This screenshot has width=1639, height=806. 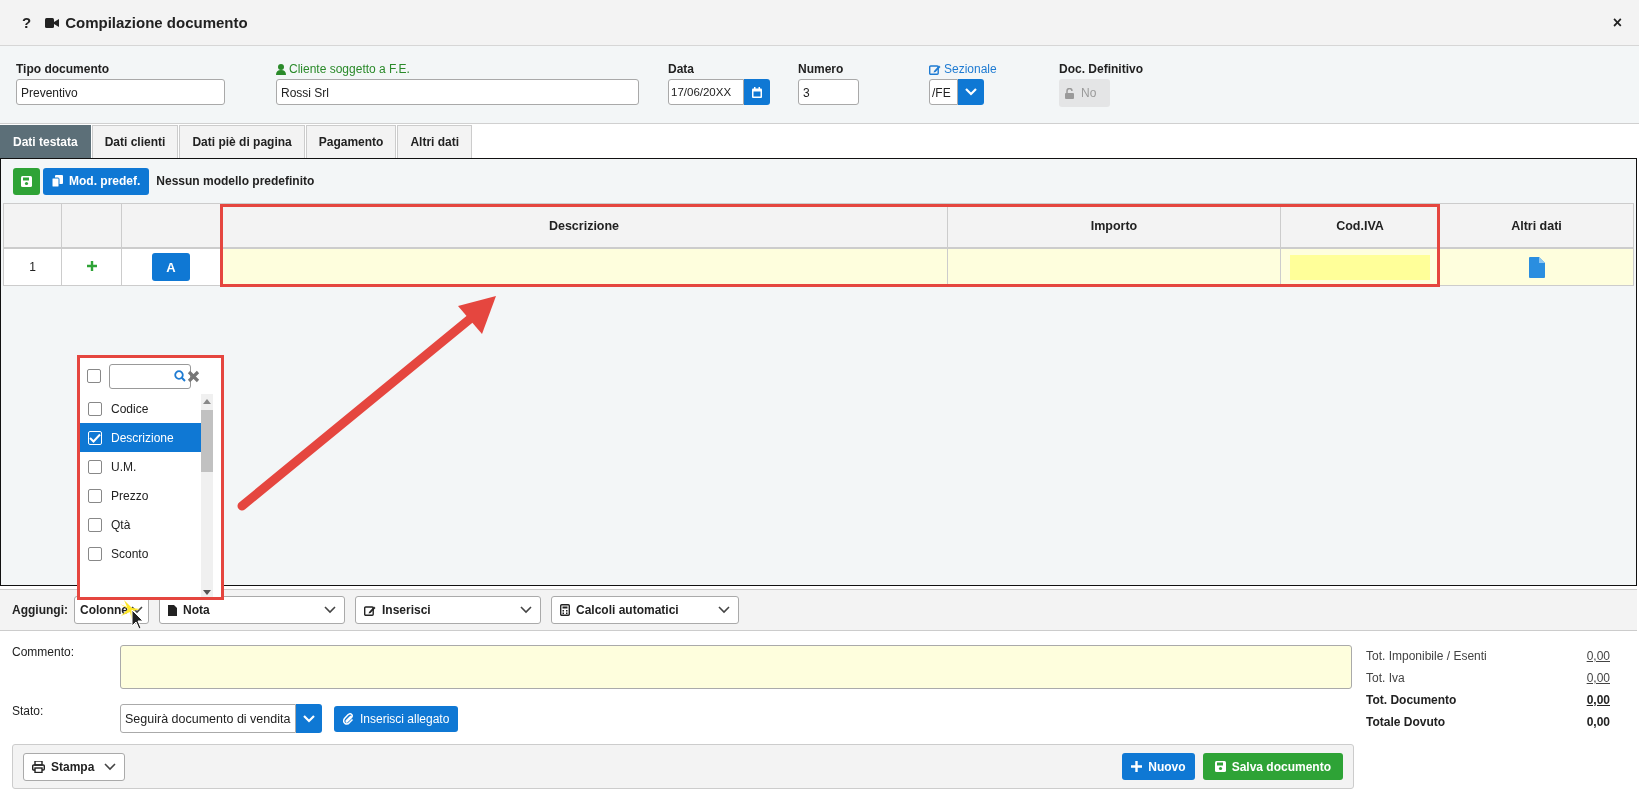 What do you see at coordinates (91, 267) in the screenshot?
I see `add-row-icon` at bounding box center [91, 267].